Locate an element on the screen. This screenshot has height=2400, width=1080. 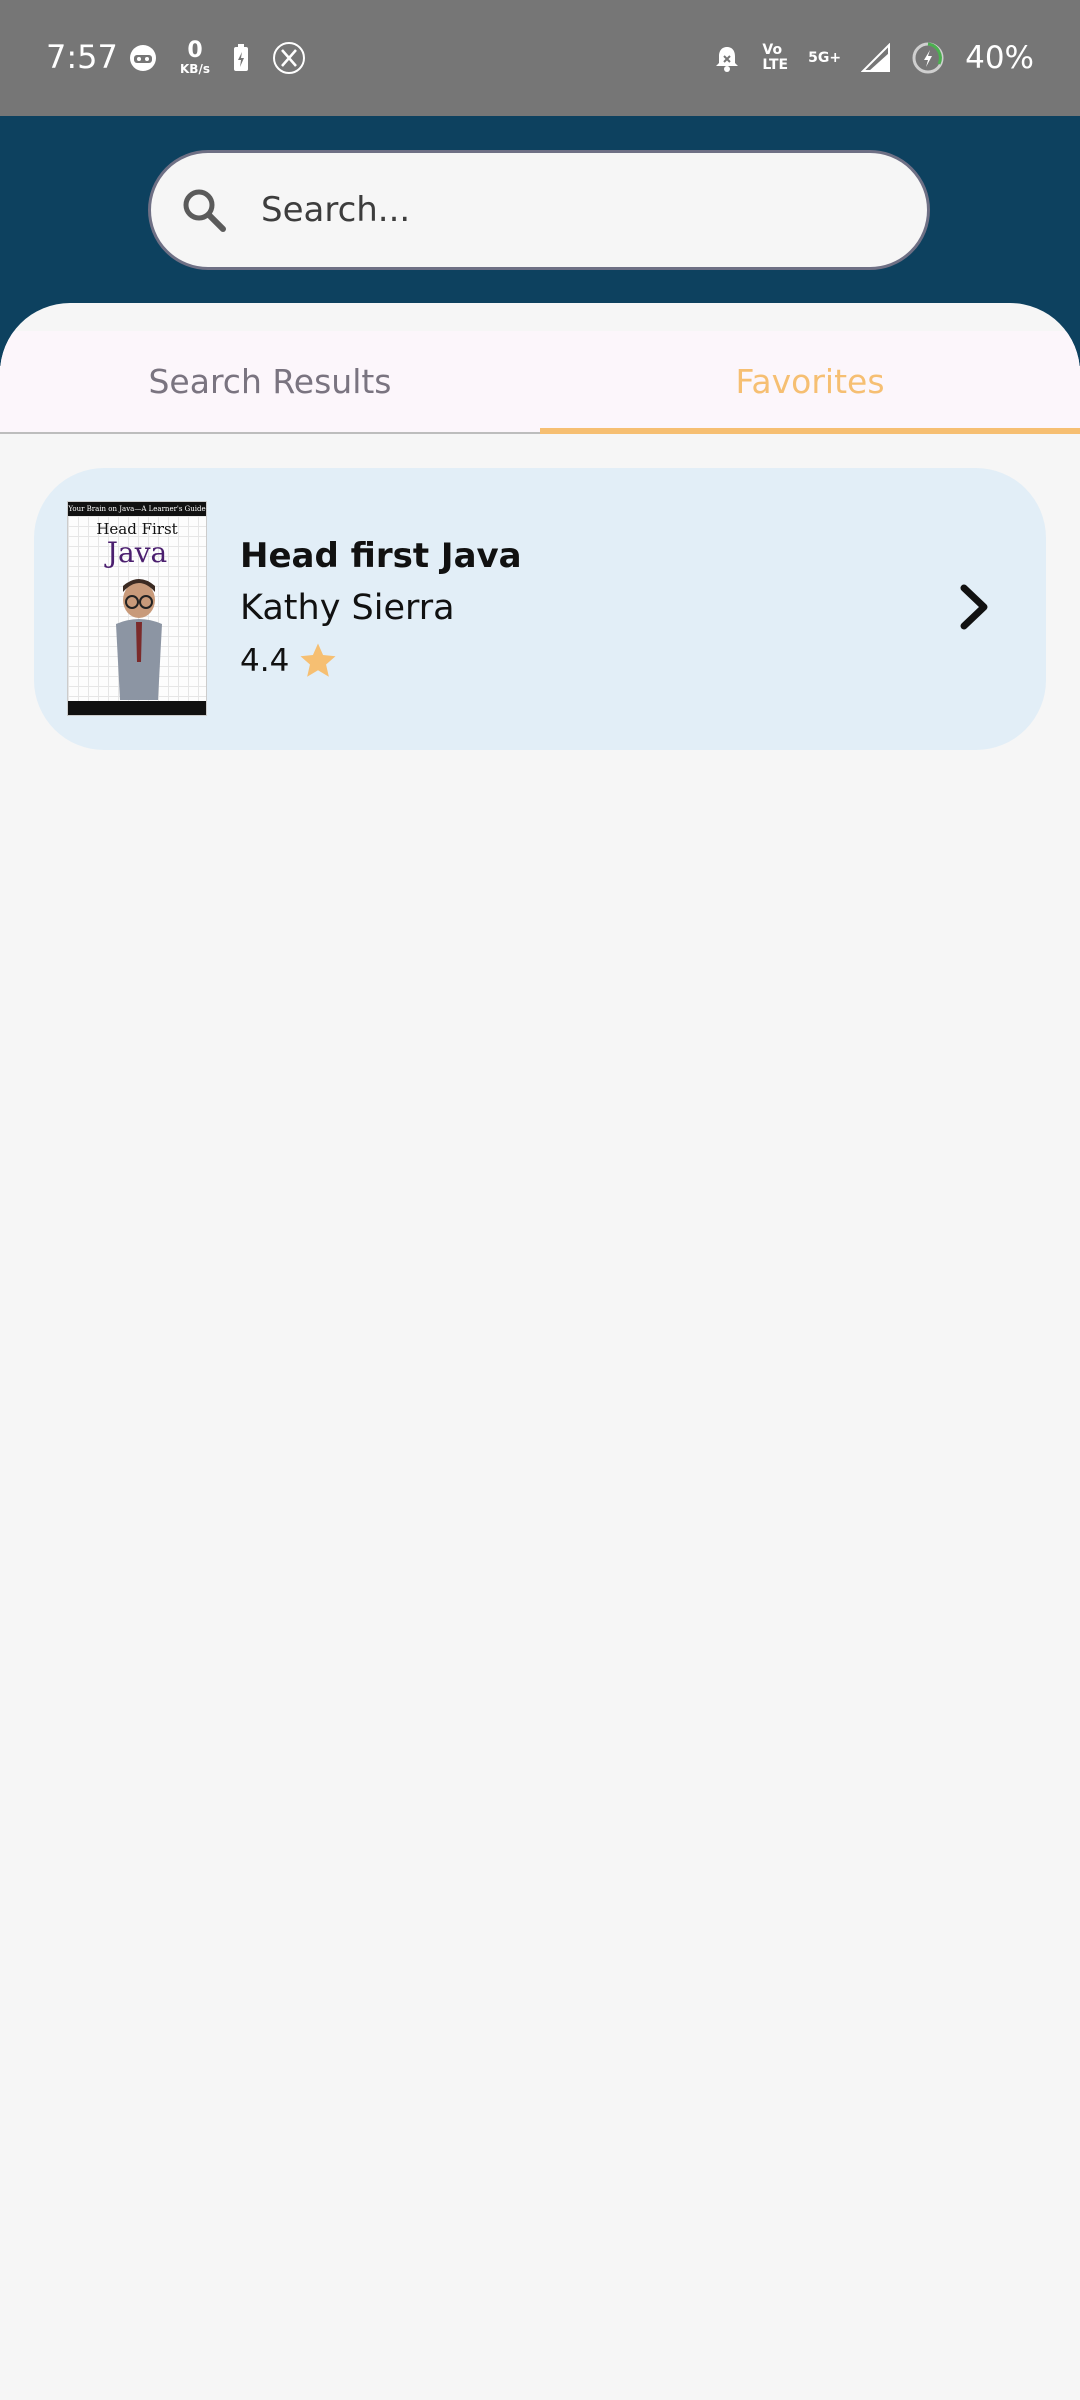
rating-value: 4.4 is located at coordinates (265, 661).